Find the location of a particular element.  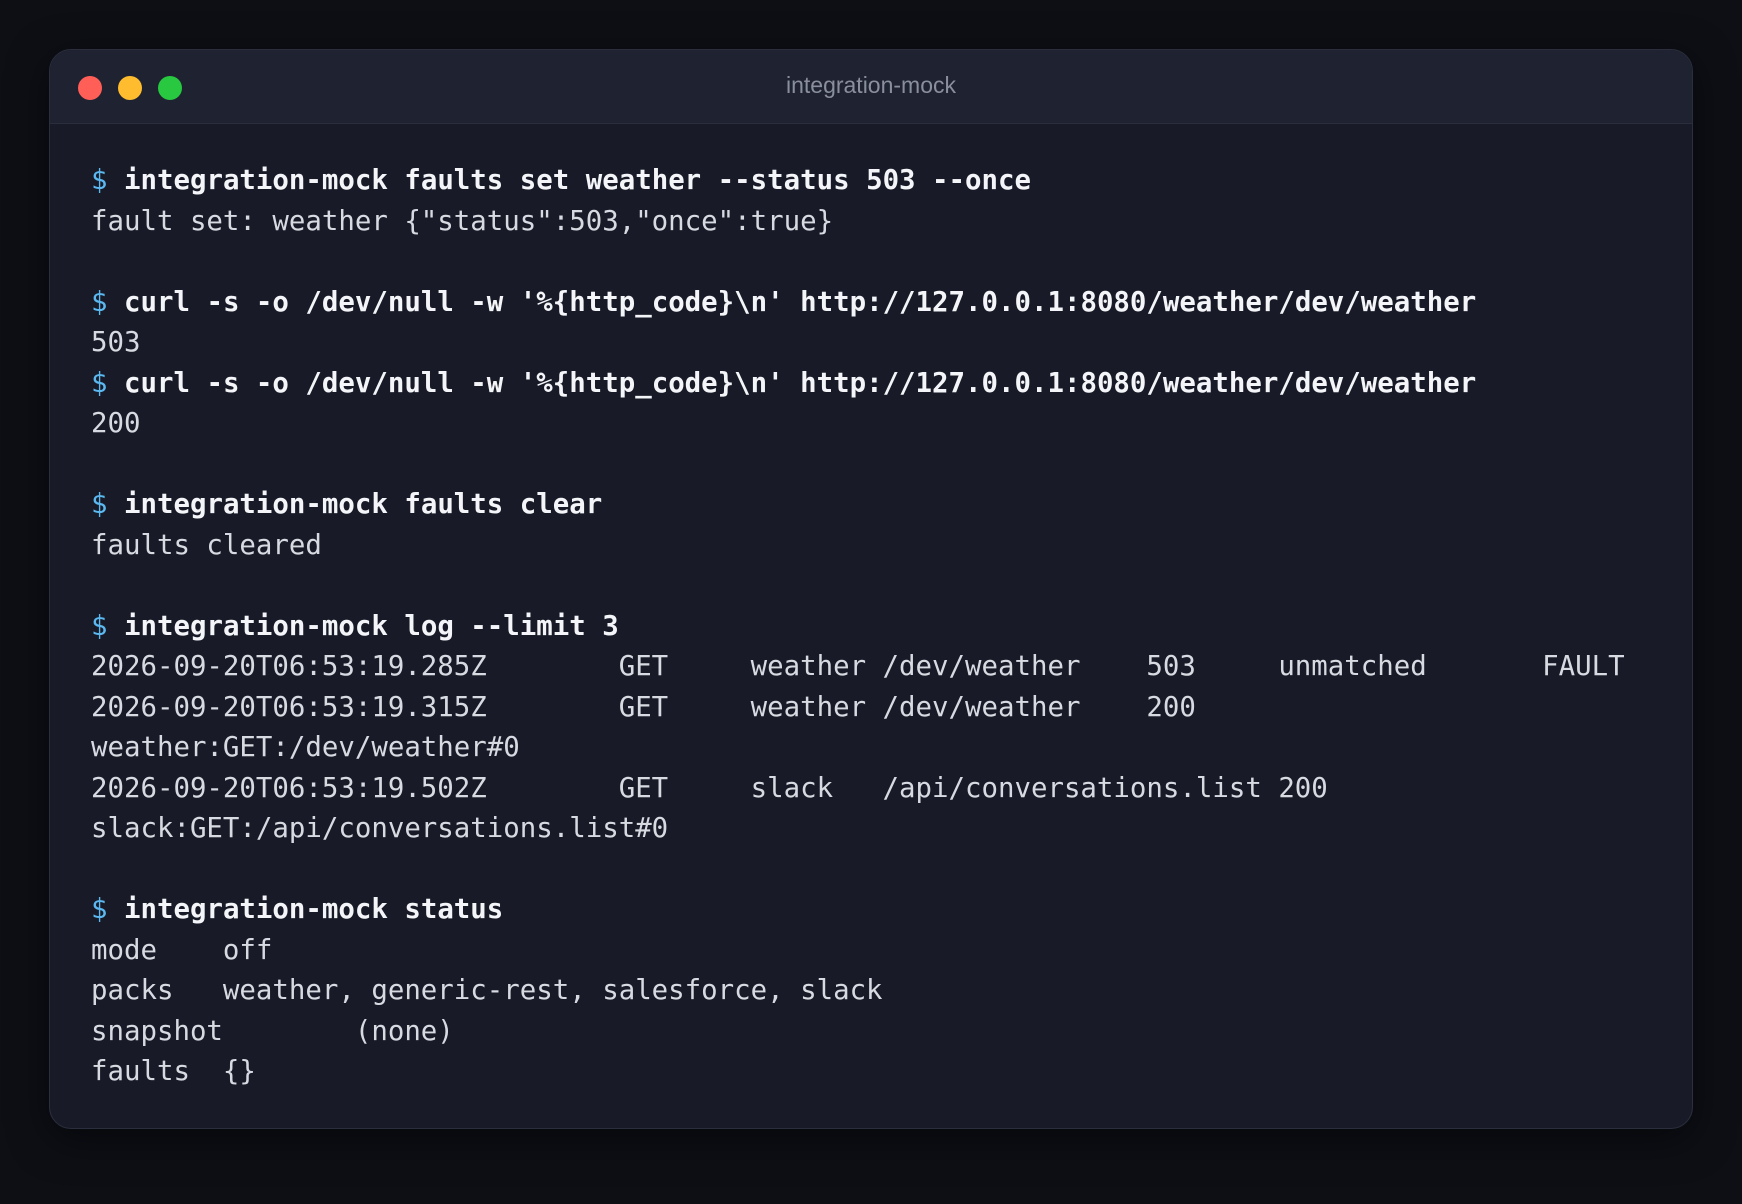

log-line: slack:GET:/api/conversations.list#0 is located at coordinates (380, 828).